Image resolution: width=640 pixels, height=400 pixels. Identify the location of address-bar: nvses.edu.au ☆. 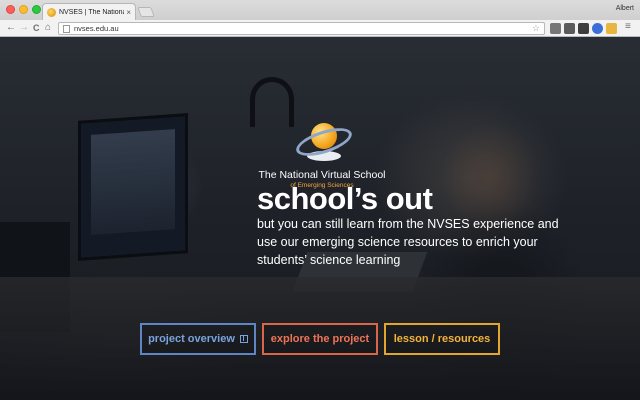
(301, 28).